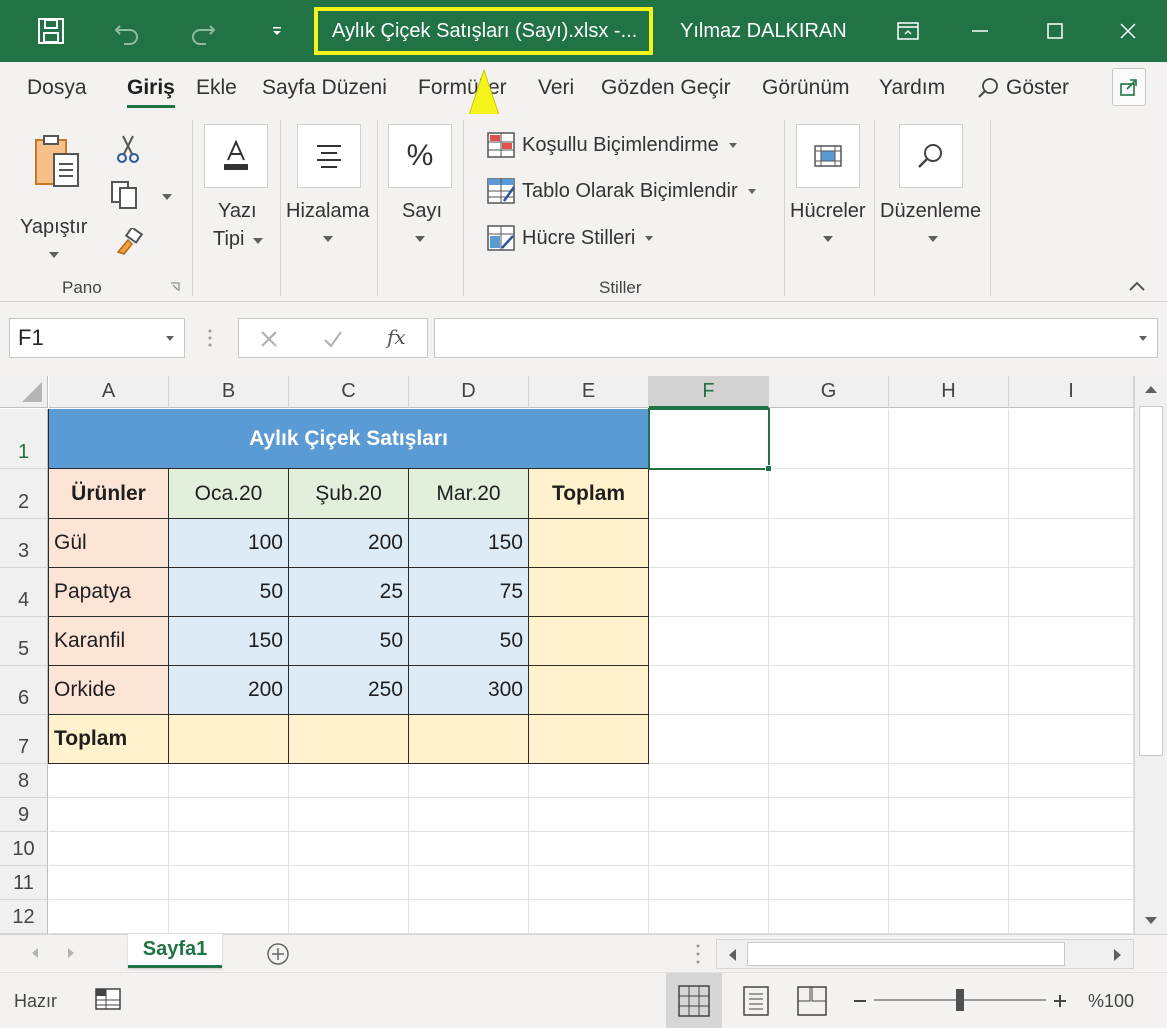 This screenshot has width=1167, height=1028. Describe the element at coordinates (203, 31) in the screenshot. I see `redo-icon` at that location.